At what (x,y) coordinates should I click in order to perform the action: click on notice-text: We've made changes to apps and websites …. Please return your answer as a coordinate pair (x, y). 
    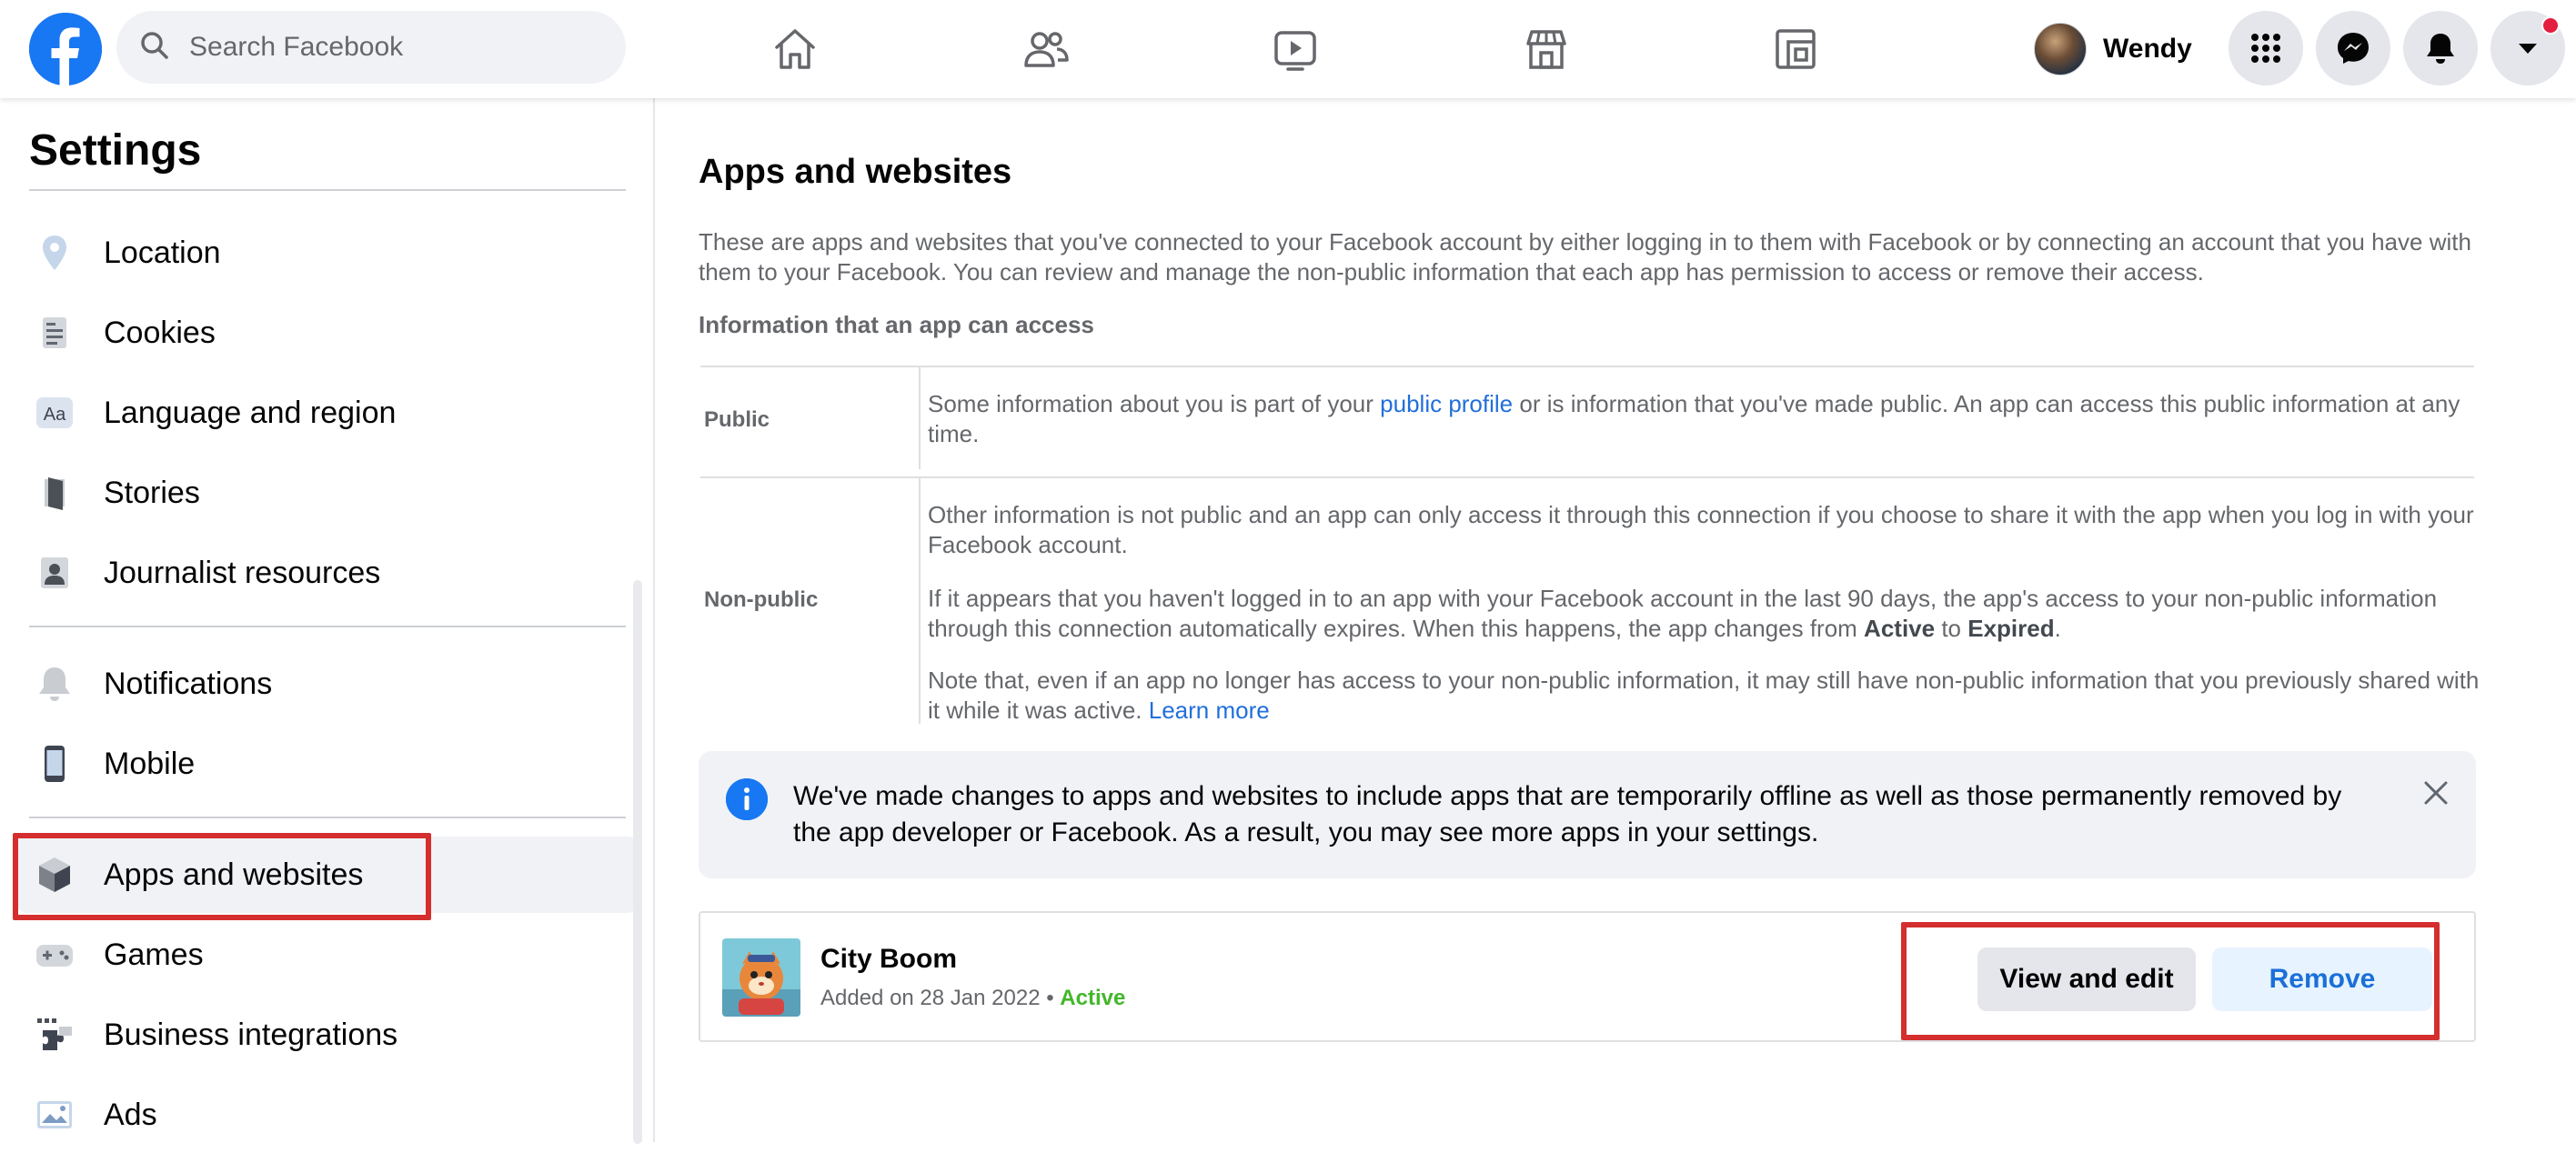
    Looking at the image, I should click on (1567, 814).